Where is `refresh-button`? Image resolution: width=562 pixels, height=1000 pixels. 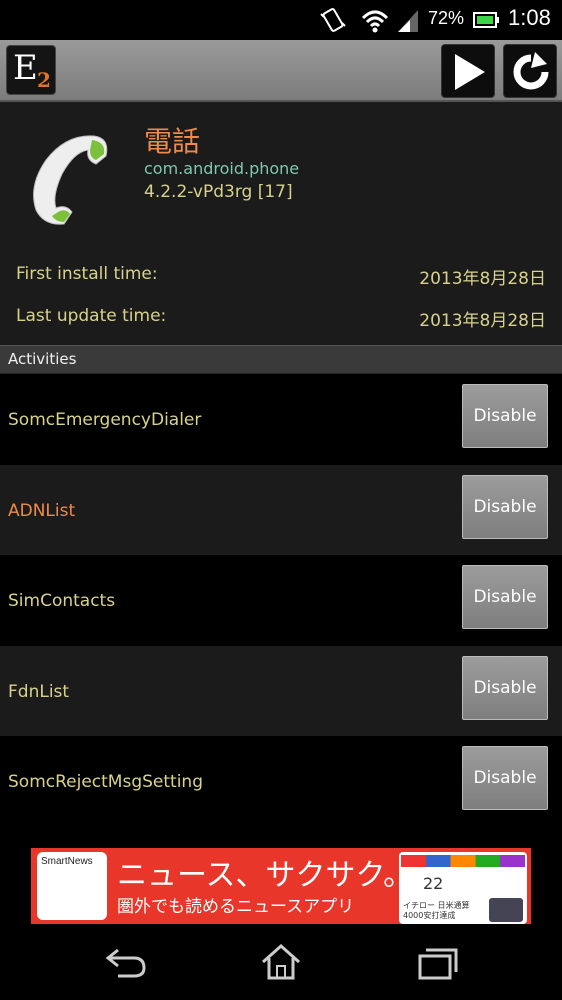
refresh-button is located at coordinates (530, 71).